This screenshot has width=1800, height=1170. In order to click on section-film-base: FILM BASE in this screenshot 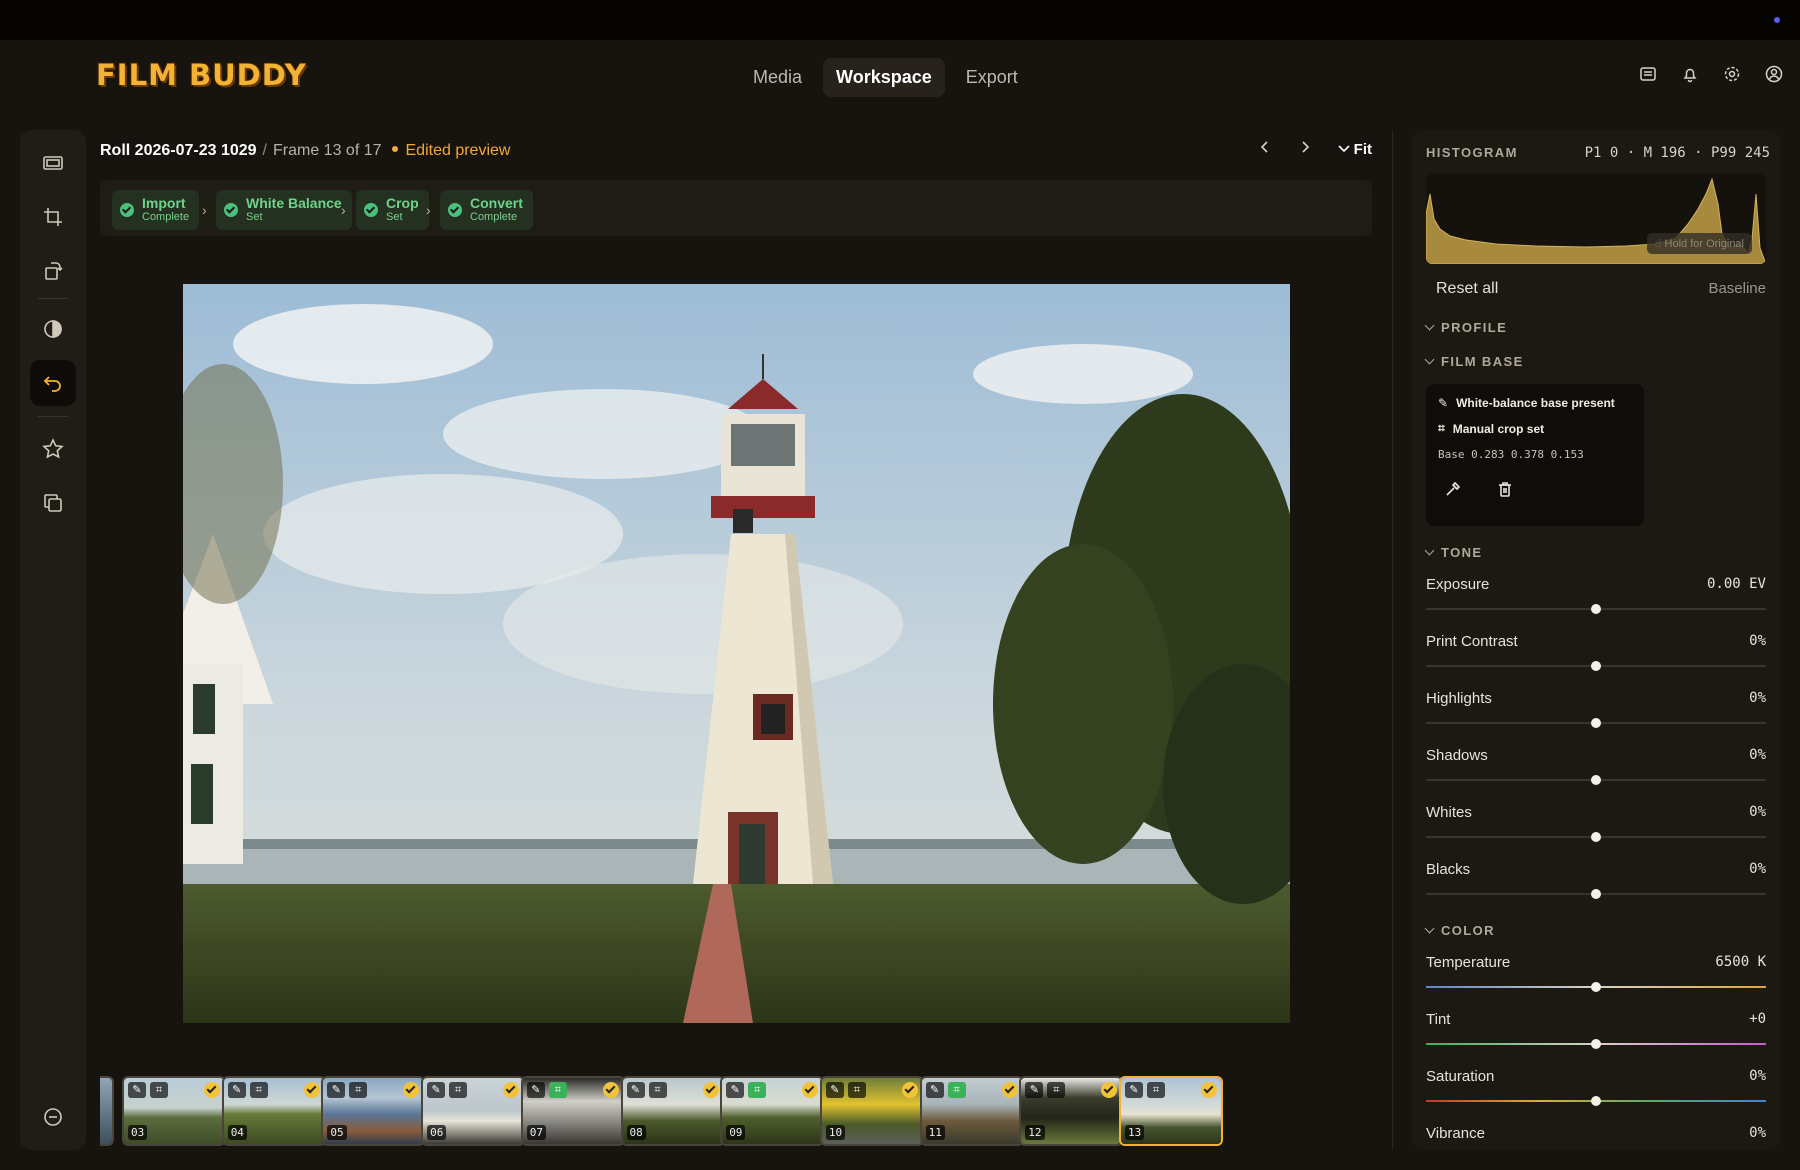, I will do `click(1475, 361)`.